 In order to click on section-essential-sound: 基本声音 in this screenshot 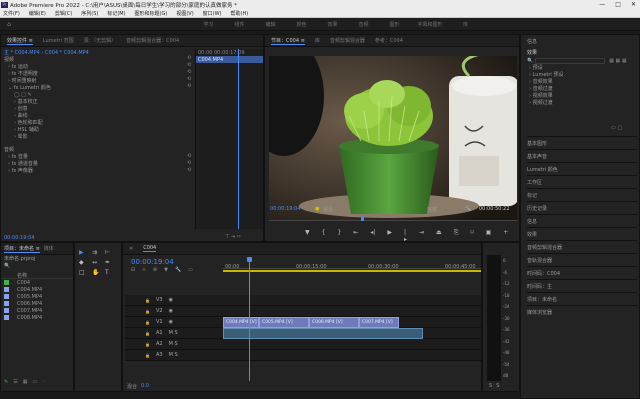, I will do `click(537, 156)`.